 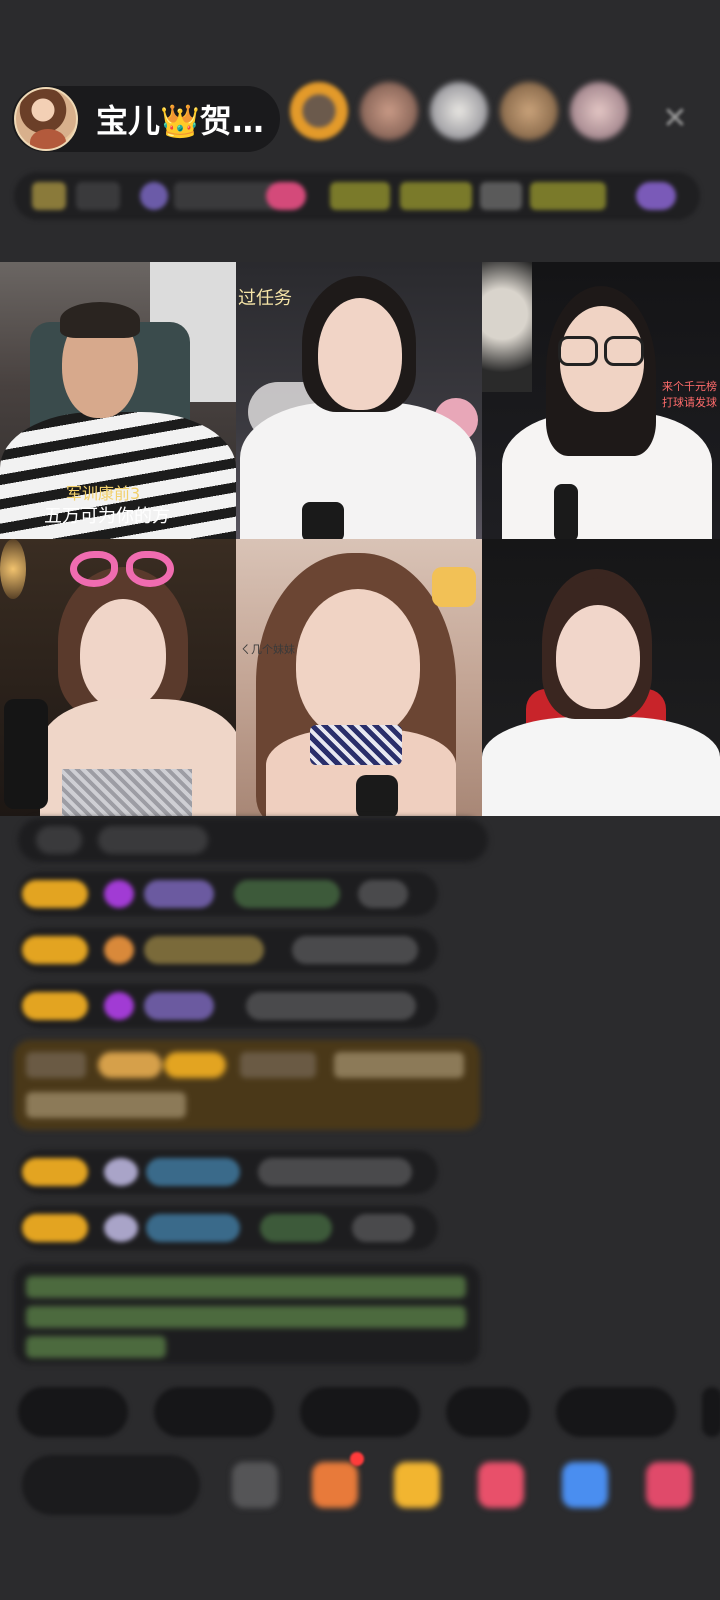 What do you see at coordinates (247, 1085) in the screenshot?
I see `chat-message-highlight` at bounding box center [247, 1085].